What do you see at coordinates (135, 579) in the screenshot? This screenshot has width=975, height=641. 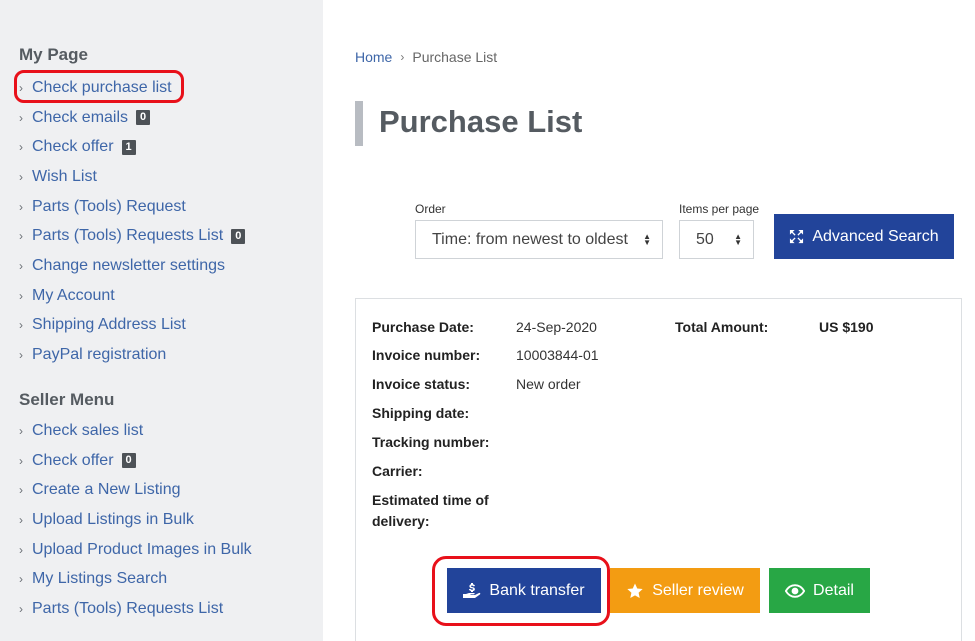 I see `sidebar-item-my-listings-search: › My Listings Search` at bounding box center [135, 579].